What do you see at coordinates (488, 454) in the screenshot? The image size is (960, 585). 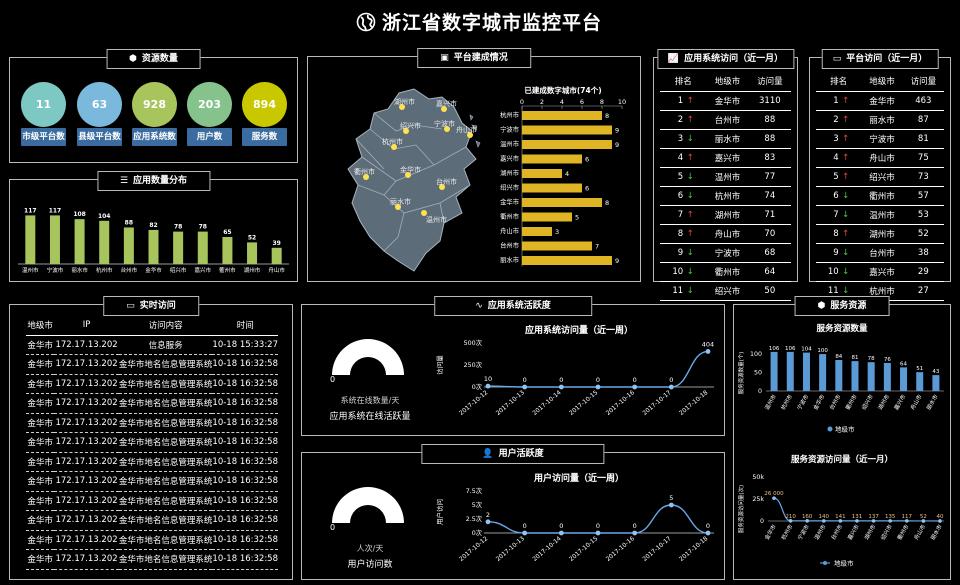 I see `user-icon: 👤` at bounding box center [488, 454].